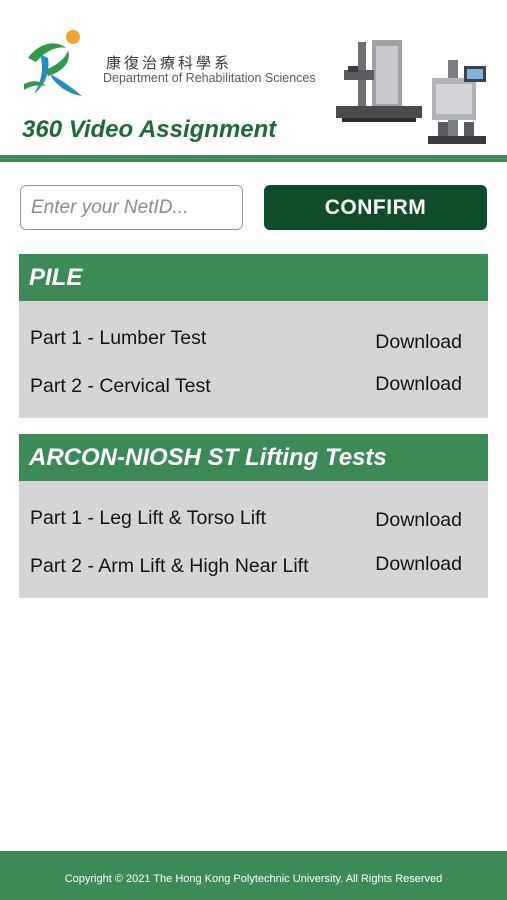 The image size is (507, 900). What do you see at coordinates (375, 207) in the screenshot?
I see `confirm-button: CONFIRM` at bounding box center [375, 207].